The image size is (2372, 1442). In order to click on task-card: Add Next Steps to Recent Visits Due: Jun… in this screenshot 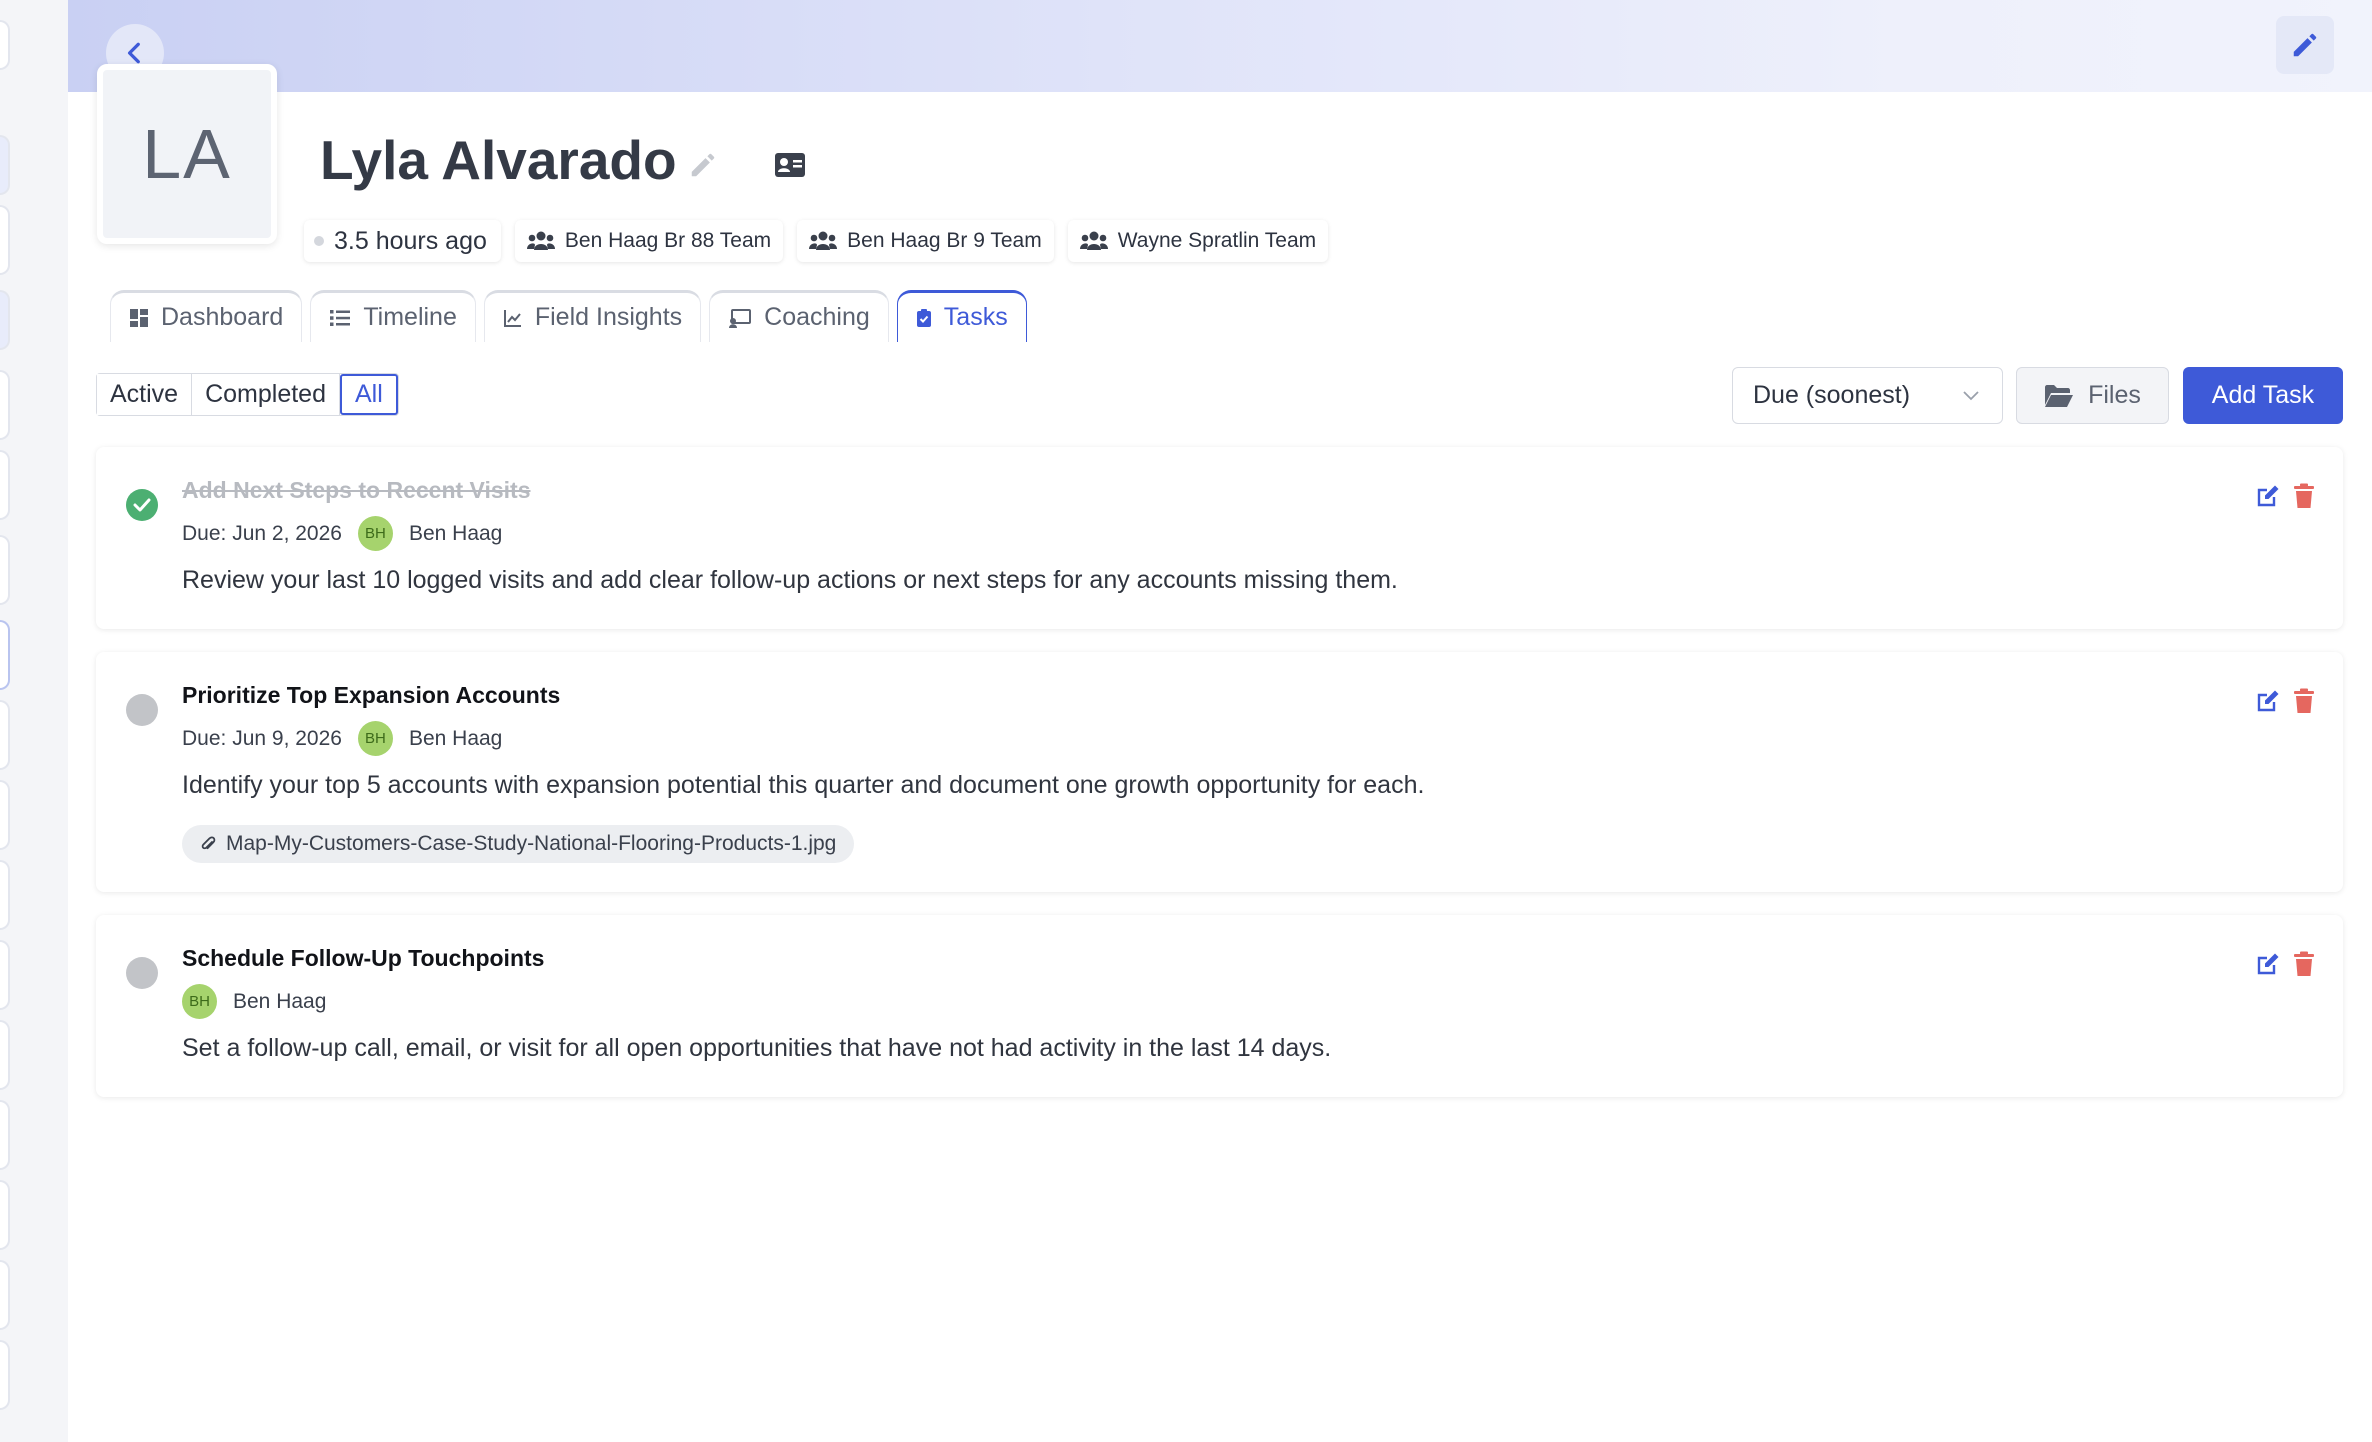, I will do `click(1219, 538)`.